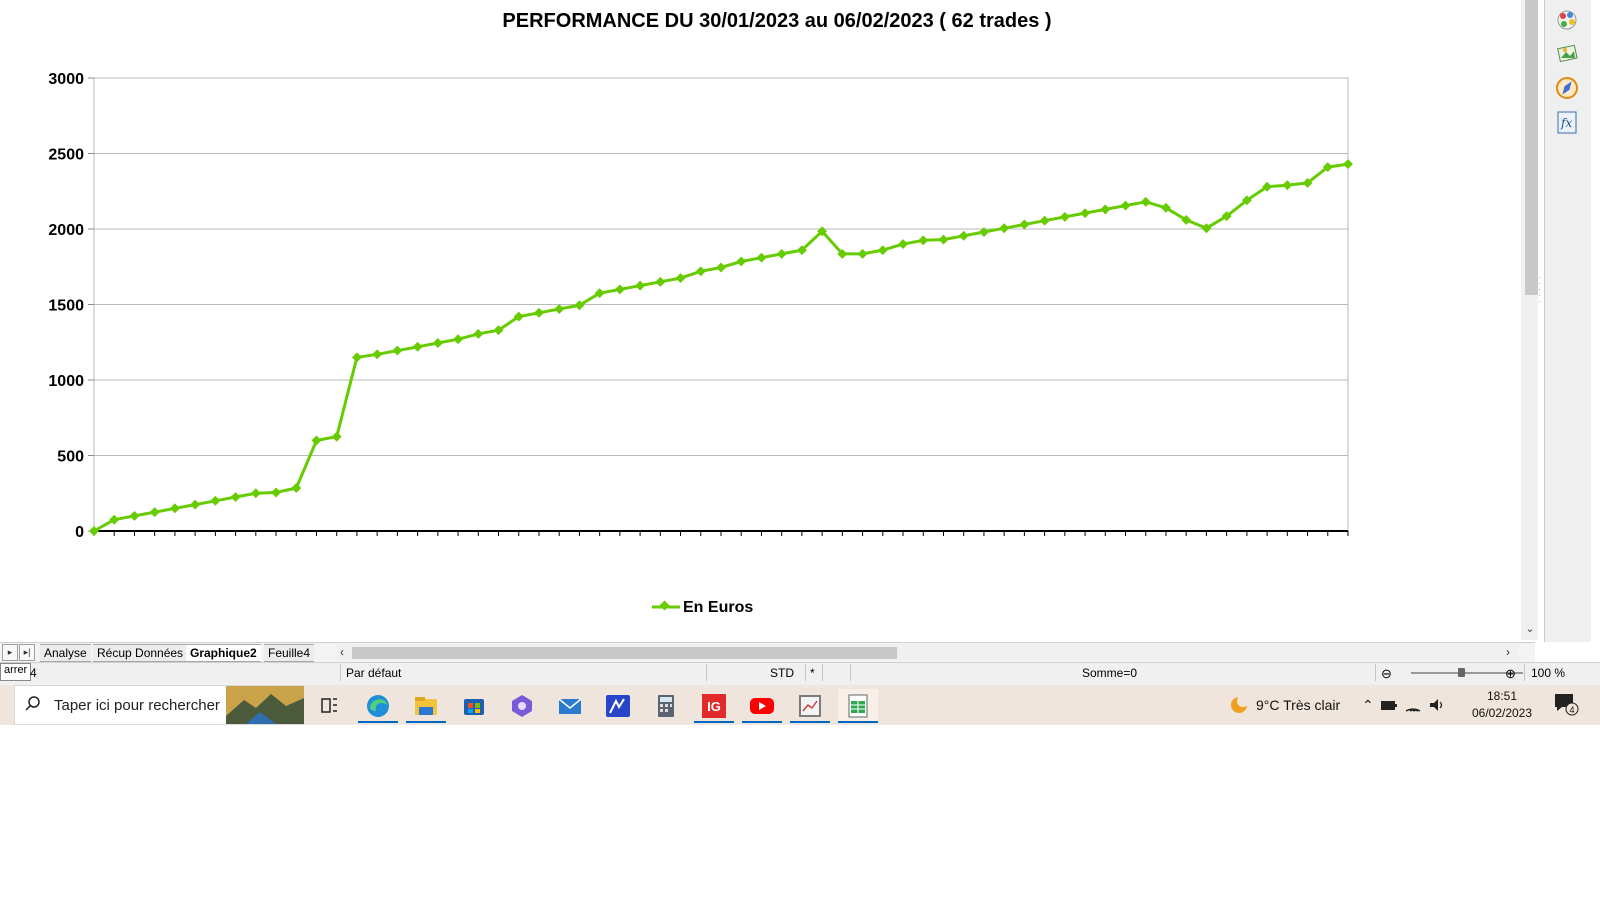 This screenshot has width=1600, height=900. Describe the element at coordinates (137, 705) in the screenshot. I see `search-placeholder: Taper ici pour rechercher` at that location.